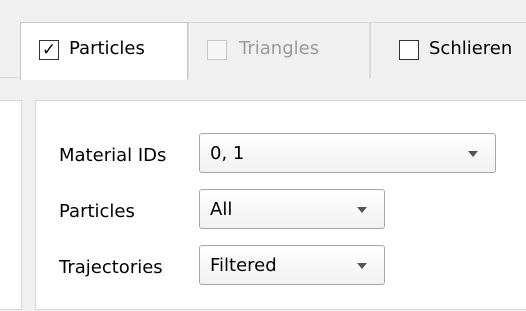 This screenshot has width=526, height=311. What do you see at coordinates (11, 205) in the screenshot?
I see `adjacent-panel-edge` at bounding box center [11, 205].